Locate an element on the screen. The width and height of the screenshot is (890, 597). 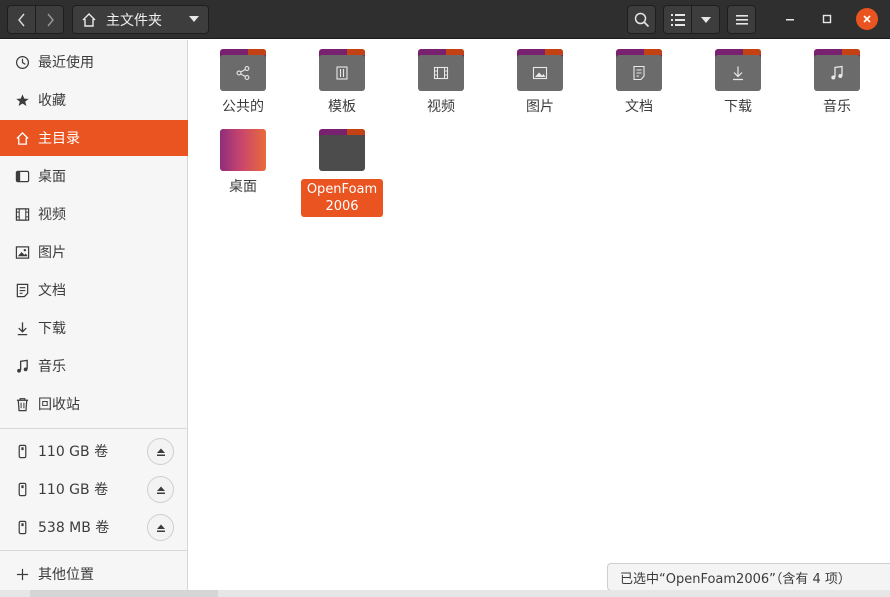
template-icon is located at coordinates (342, 73).